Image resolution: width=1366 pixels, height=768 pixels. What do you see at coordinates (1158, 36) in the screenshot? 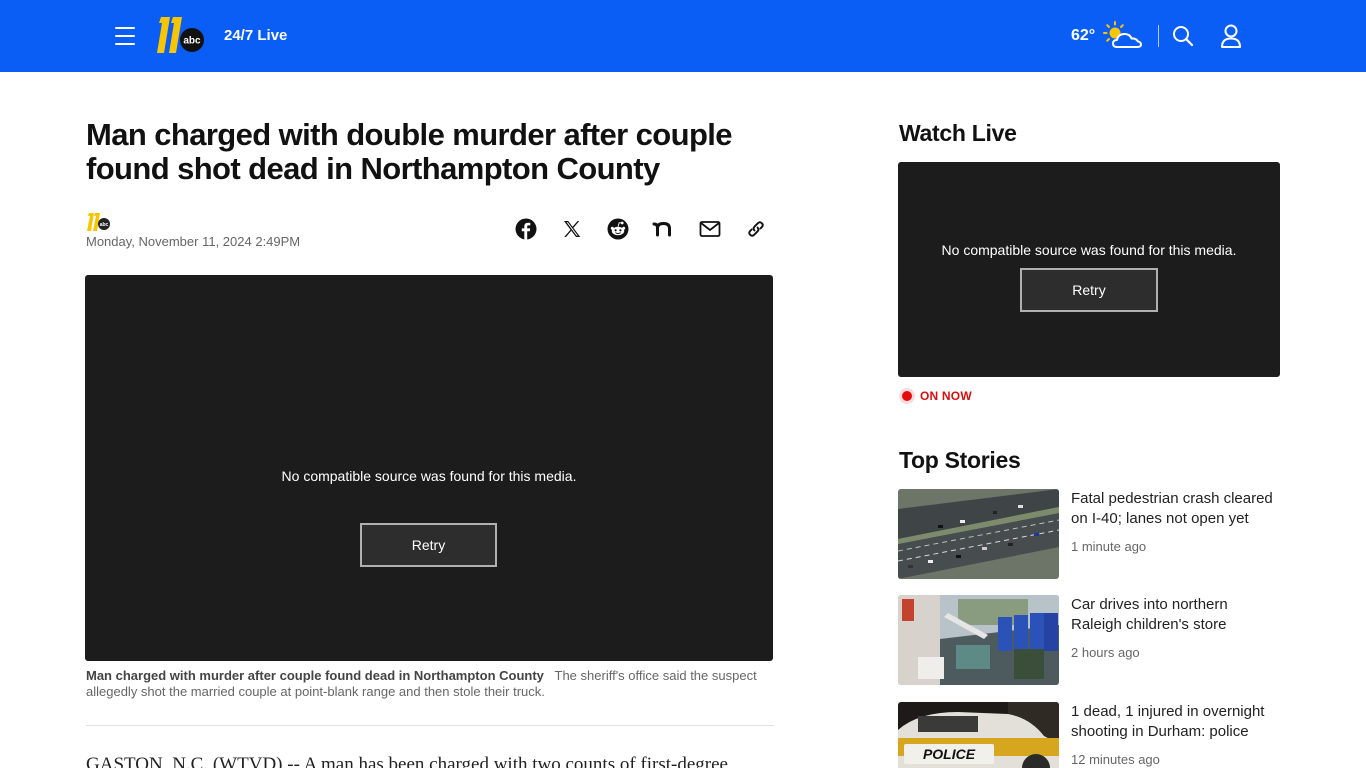
I see `header-divider` at bounding box center [1158, 36].